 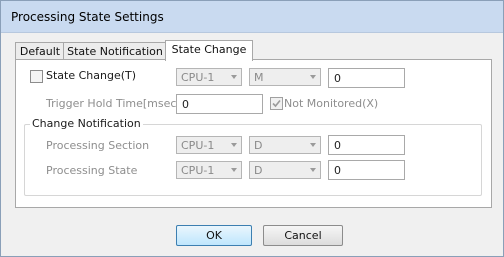 What do you see at coordinates (36, 76) in the screenshot?
I see `state-change-checkbox` at bounding box center [36, 76].